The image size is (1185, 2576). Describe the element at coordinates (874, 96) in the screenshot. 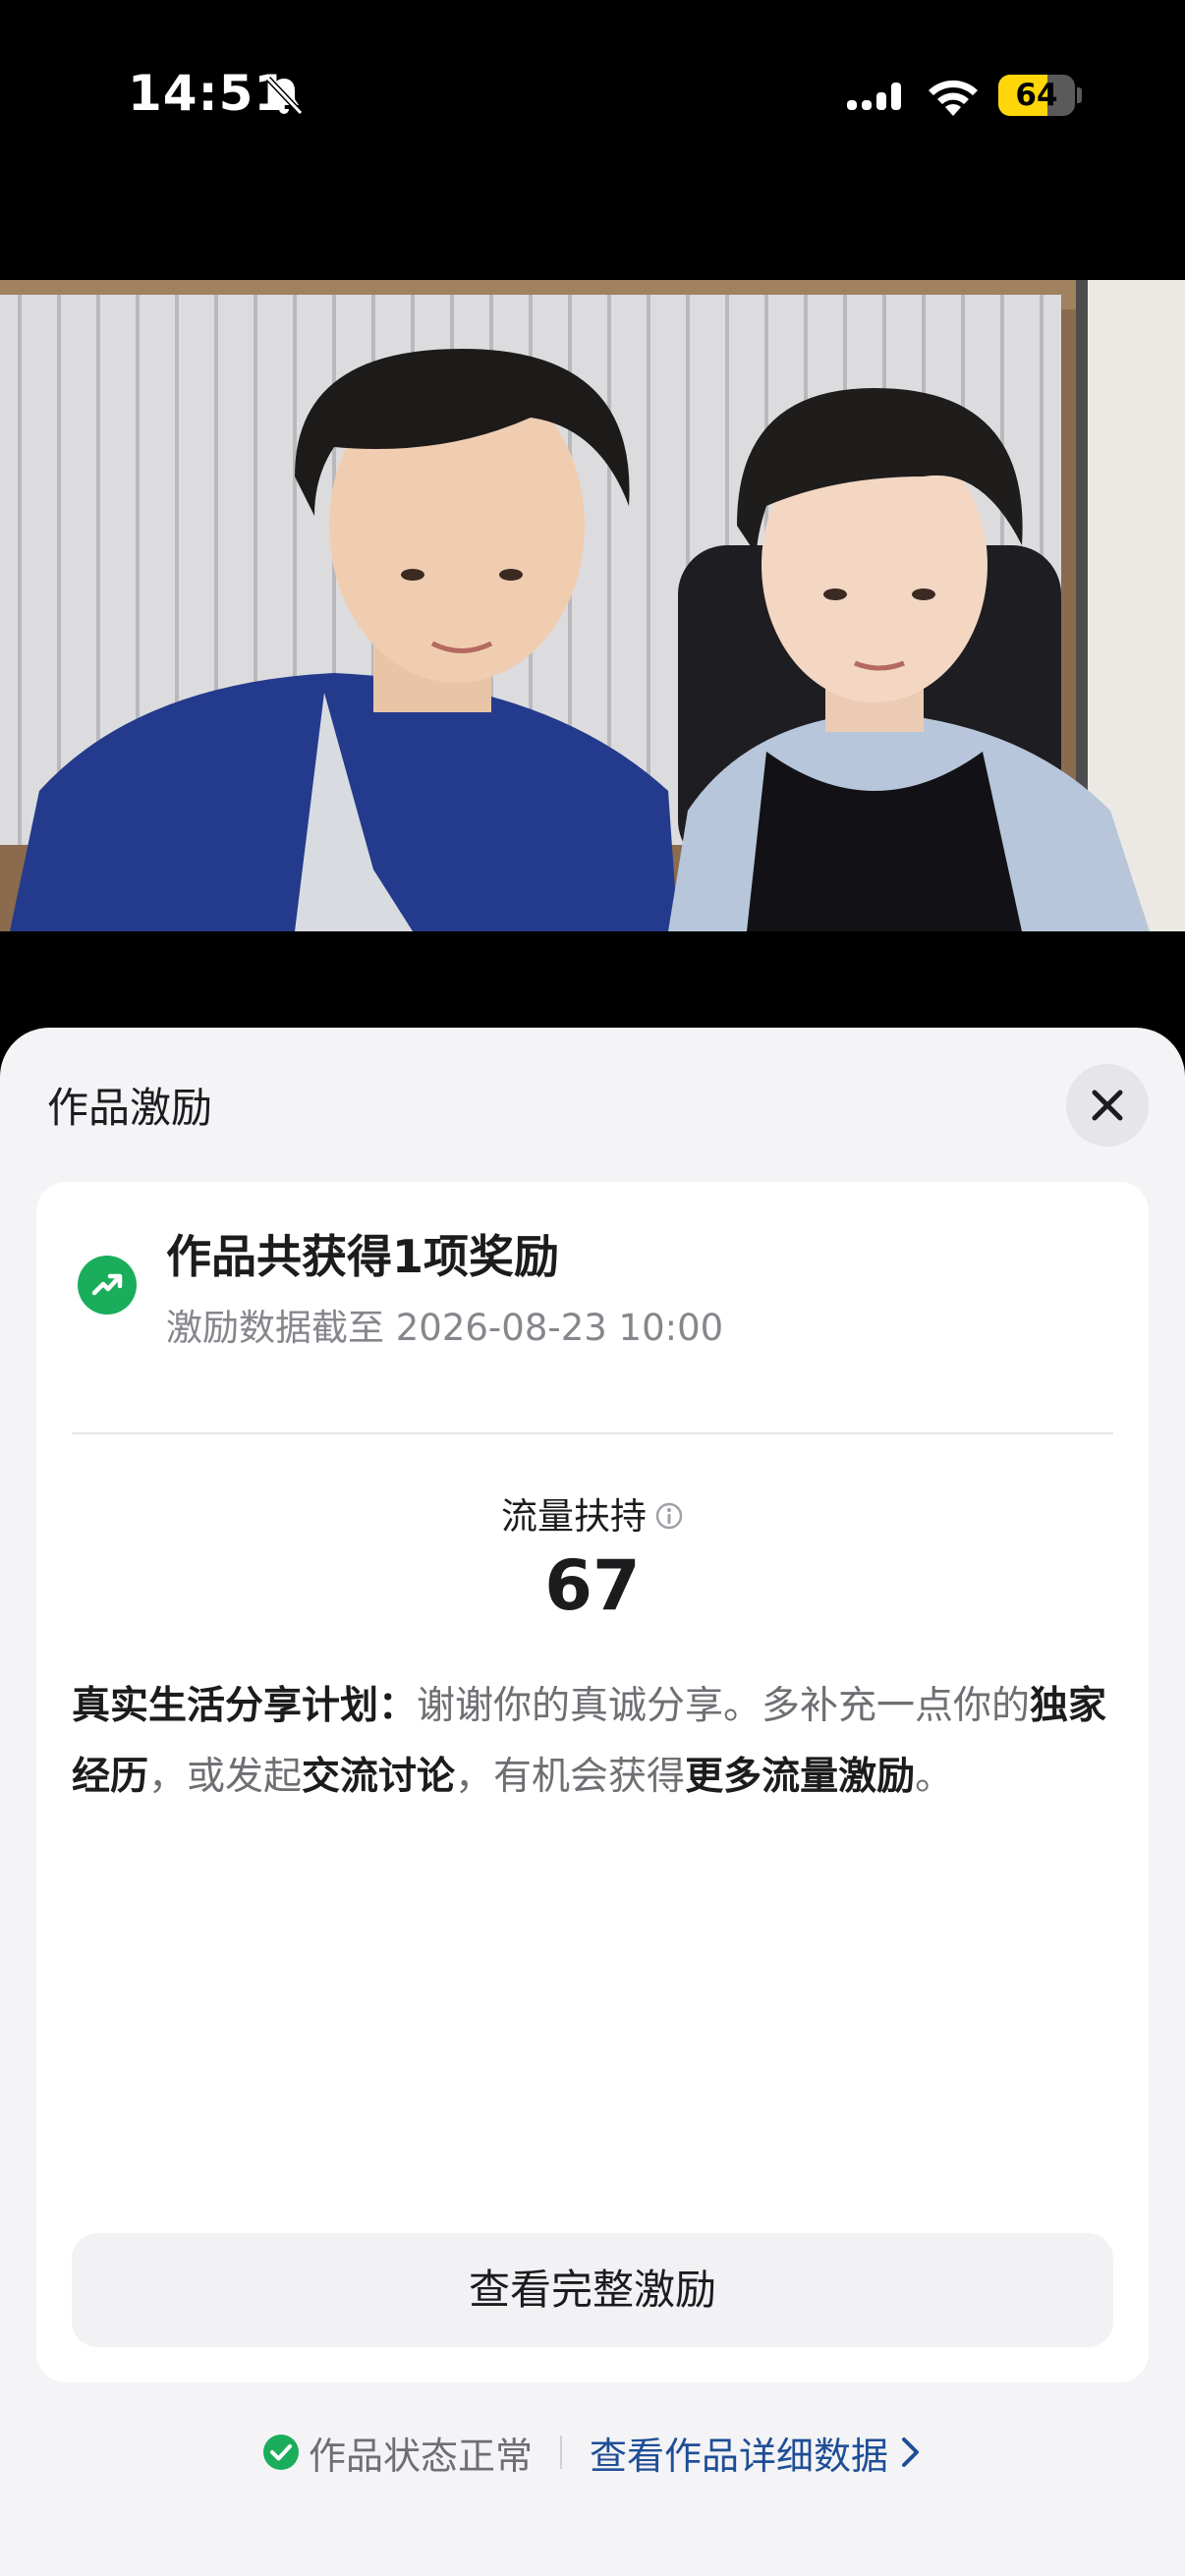

I see `signal-icon` at that location.